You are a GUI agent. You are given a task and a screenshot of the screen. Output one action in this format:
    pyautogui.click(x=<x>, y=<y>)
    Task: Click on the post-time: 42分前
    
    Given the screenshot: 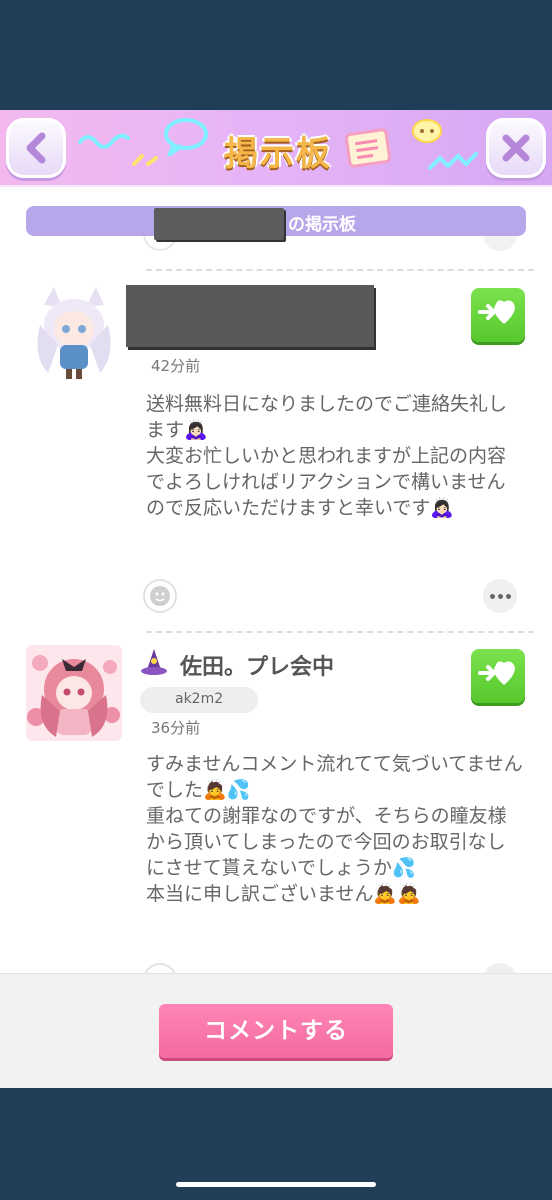 What is the action you would take?
    pyautogui.click(x=176, y=366)
    